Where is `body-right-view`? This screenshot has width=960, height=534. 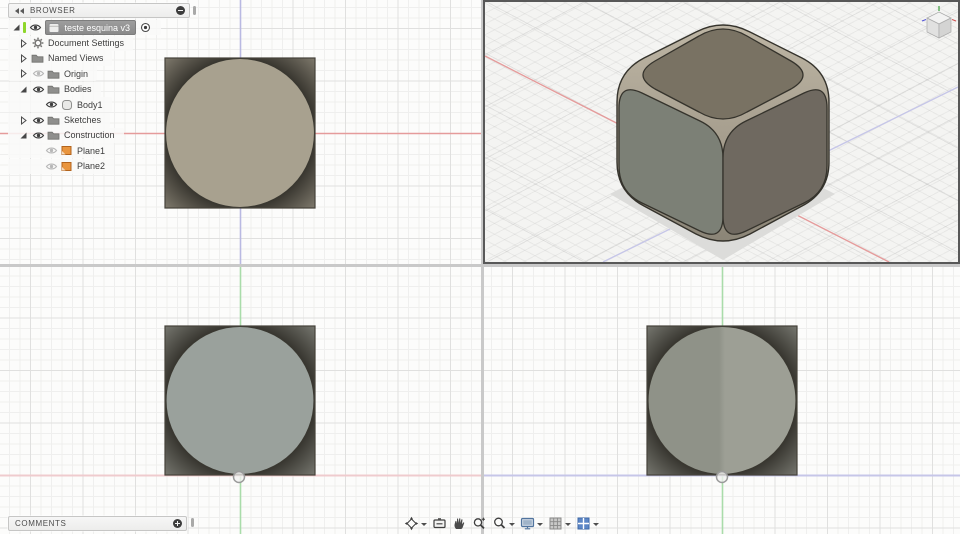
body-right-view is located at coordinates (722, 400).